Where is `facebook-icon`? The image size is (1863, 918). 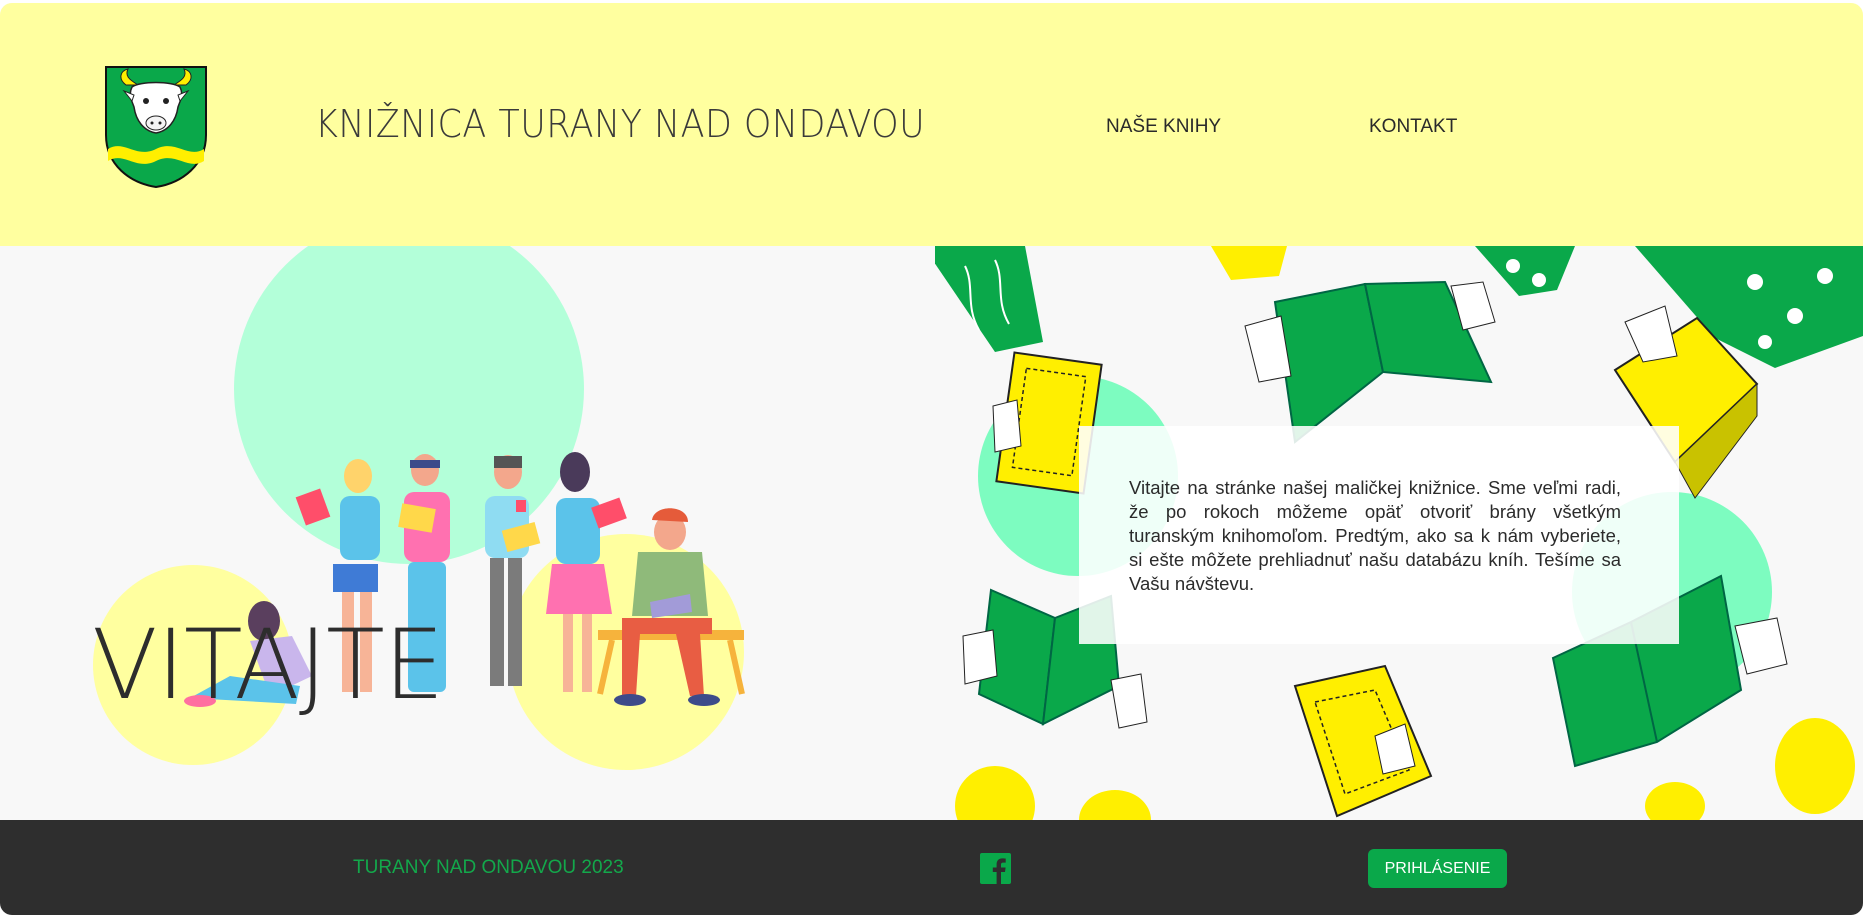 facebook-icon is located at coordinates (995, 868).